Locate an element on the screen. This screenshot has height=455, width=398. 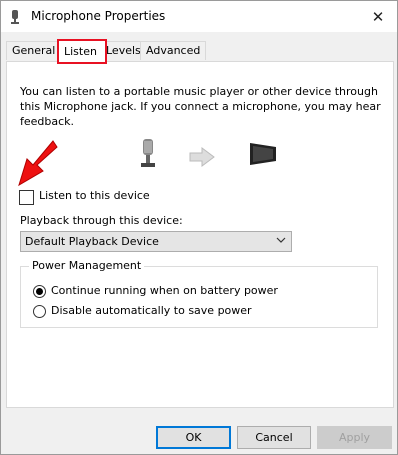
tab-listen: Listen is located at coordinates (82, 51).